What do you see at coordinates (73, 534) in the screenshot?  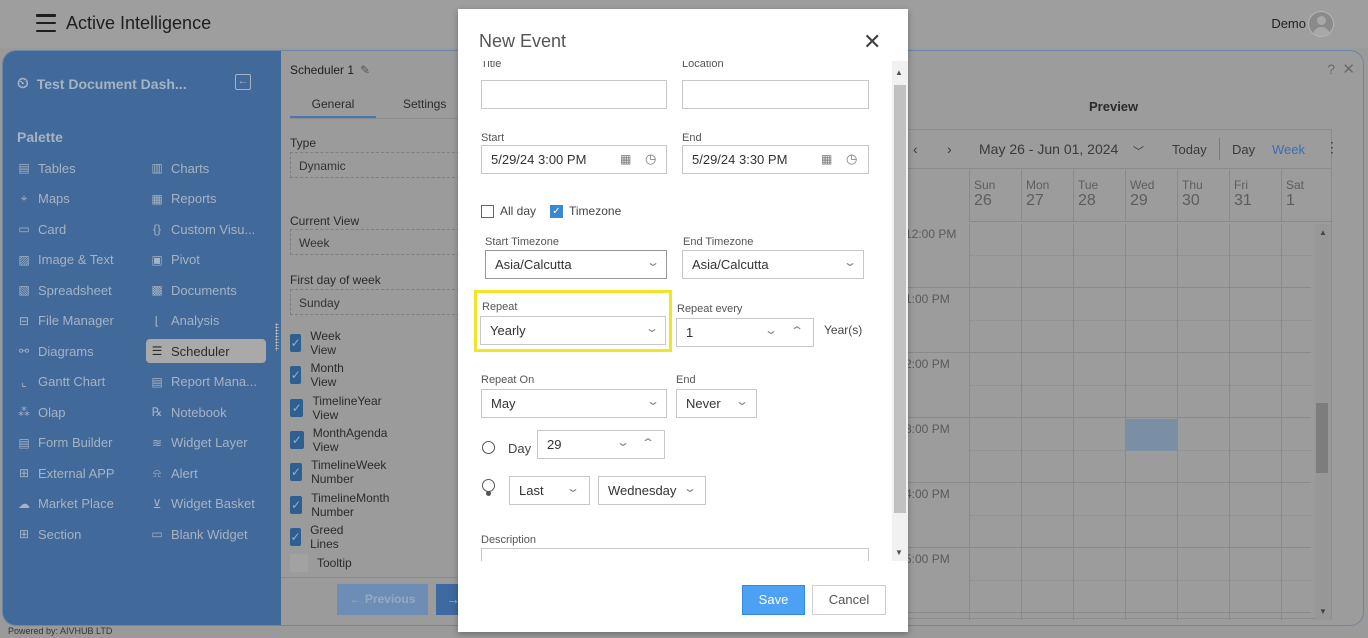 I see `palette-item-section: ⊞ Section` at bounding box center [73, 534].